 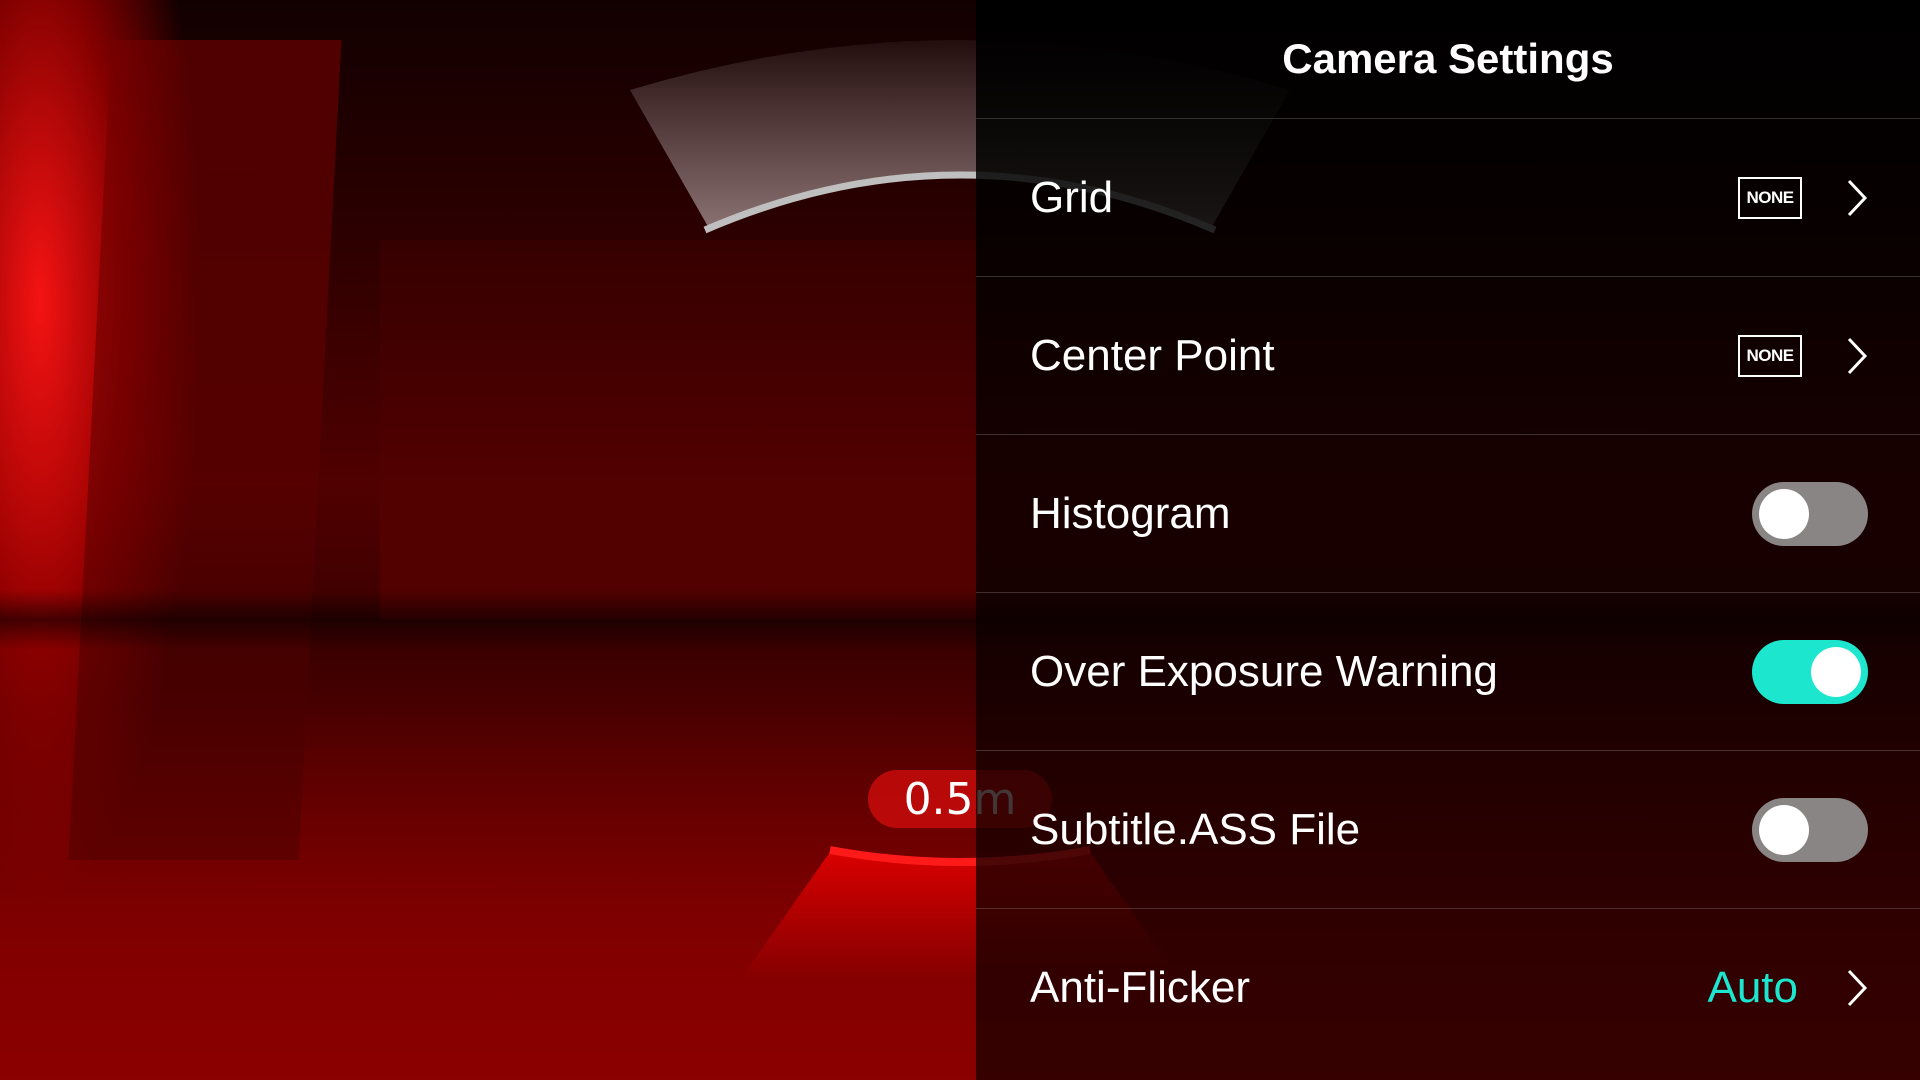 I want to click on setting-row-grid: Grid NONE, so click(x=1448, y=198).